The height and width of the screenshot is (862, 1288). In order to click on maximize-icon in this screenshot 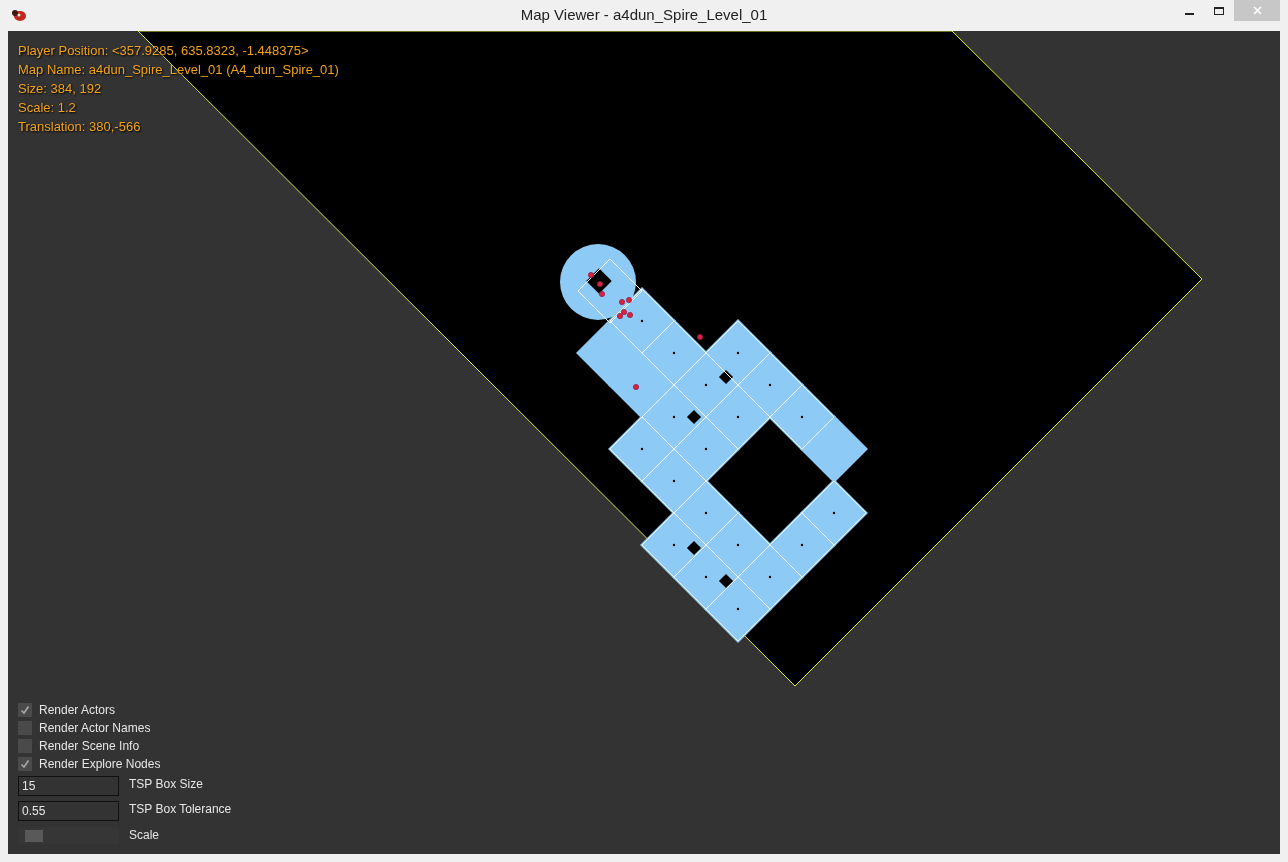, I will do `click(1219, 10)`.